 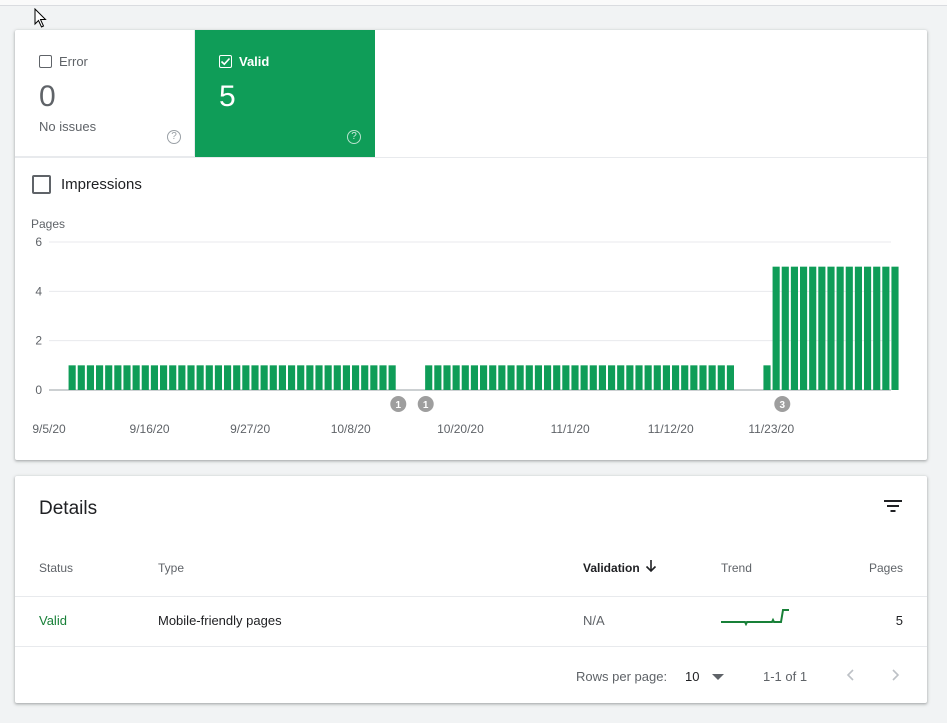 I want to click on x-tick-label: 9/27/20, so click(x=250, y=429).